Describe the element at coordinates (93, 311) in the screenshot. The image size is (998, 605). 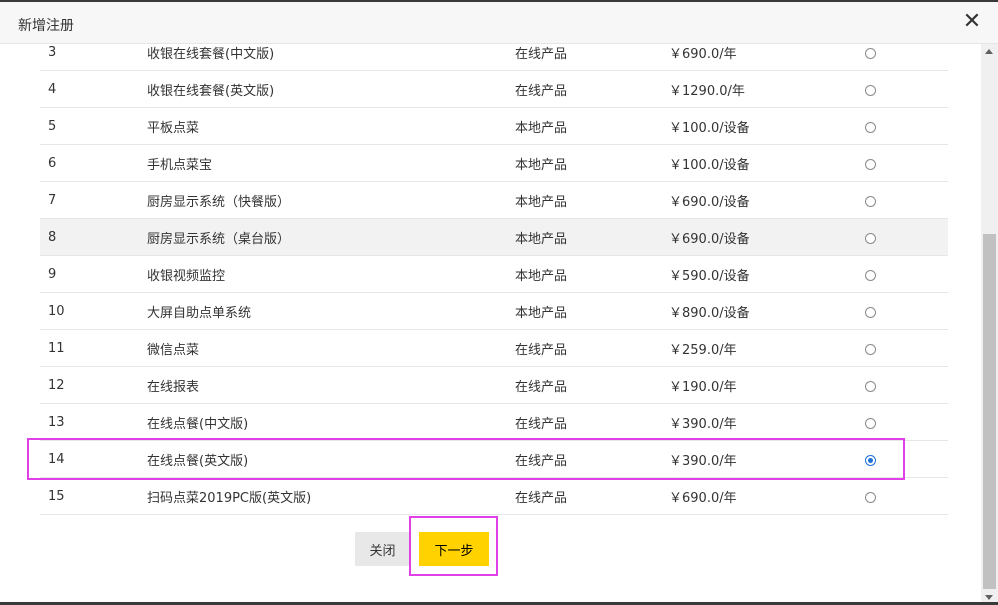
I see `row-number: 10` at that location.